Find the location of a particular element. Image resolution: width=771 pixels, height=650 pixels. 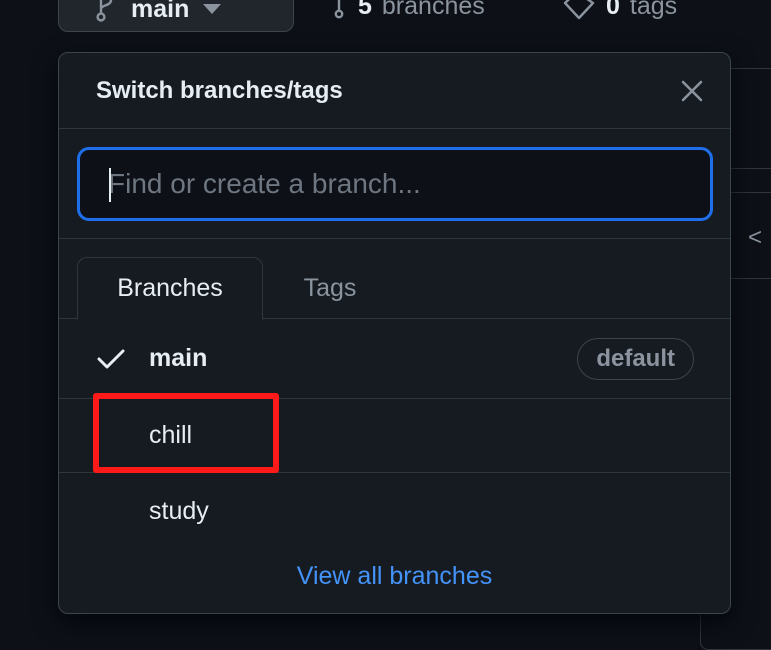

branch-item-study: study is located at coordinates (394, 511).